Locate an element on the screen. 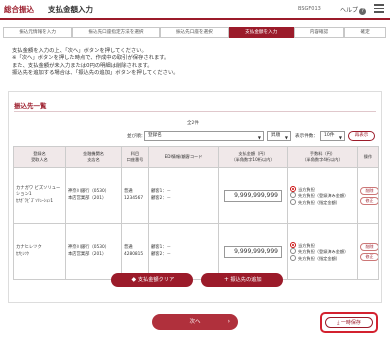 This screenshot has height=339, width=390. chevron-right-icon: › is located at coordinates (228, 321).